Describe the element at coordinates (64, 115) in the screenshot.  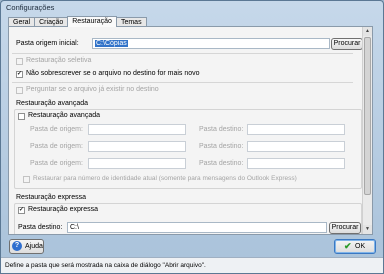
I see `advanced-restore-label: Restauração avançada` at that location.